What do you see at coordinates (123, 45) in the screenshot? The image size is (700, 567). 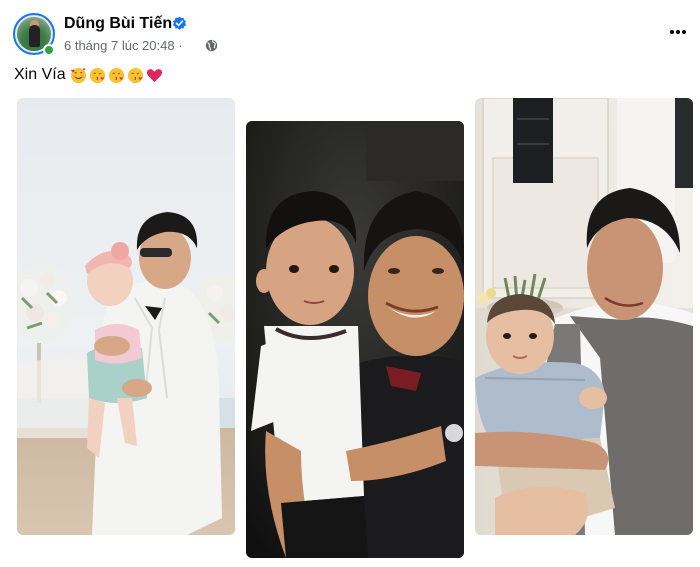 I see `post-timestamp: 6 tháng 7 lúc 20:48 ·` at bounding box center [123, 45].